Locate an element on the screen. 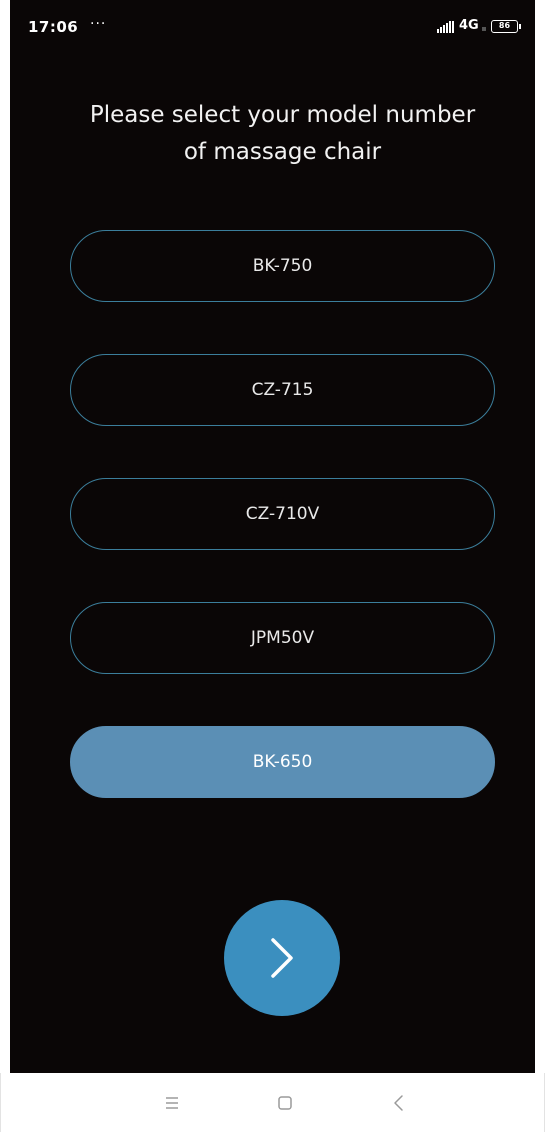 The image size is (545, 1132). battery-icon: 86 is located at coordinates (506, 26).